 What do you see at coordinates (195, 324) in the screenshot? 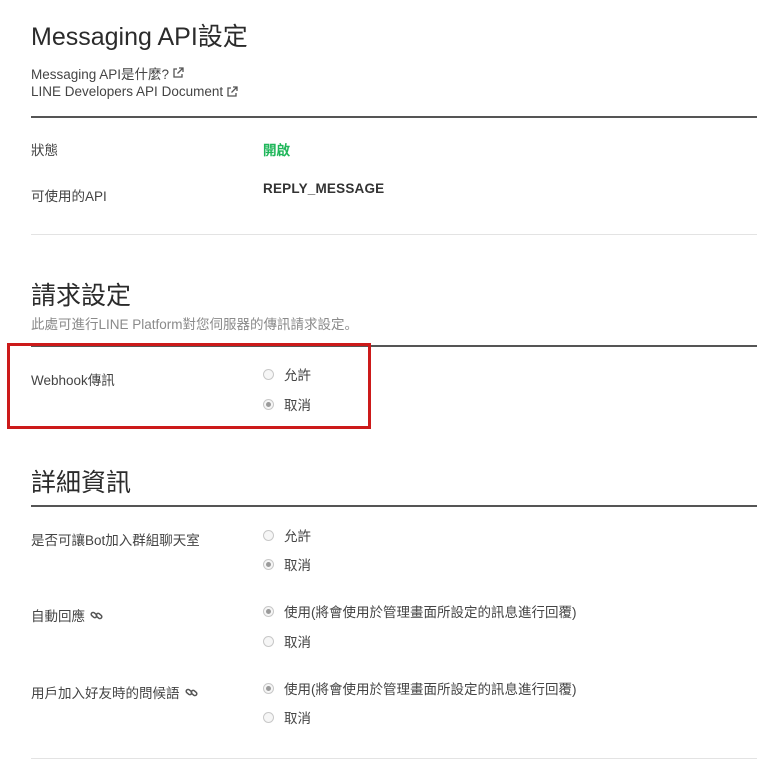
I see `request-settings-subtitle: 此處可進行LINE Platform對您伺服器的傳訊請求設定。` at bounding box center [195, 324].